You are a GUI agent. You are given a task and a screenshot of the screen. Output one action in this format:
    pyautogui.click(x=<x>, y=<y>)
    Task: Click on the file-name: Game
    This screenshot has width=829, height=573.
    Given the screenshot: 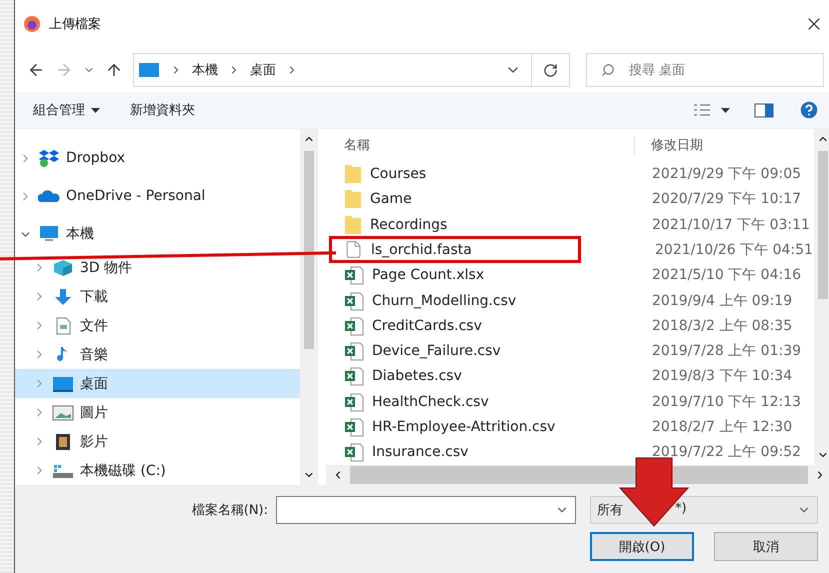 What is the action you would take?
    pyautogui.click(x=391, y=199)
    